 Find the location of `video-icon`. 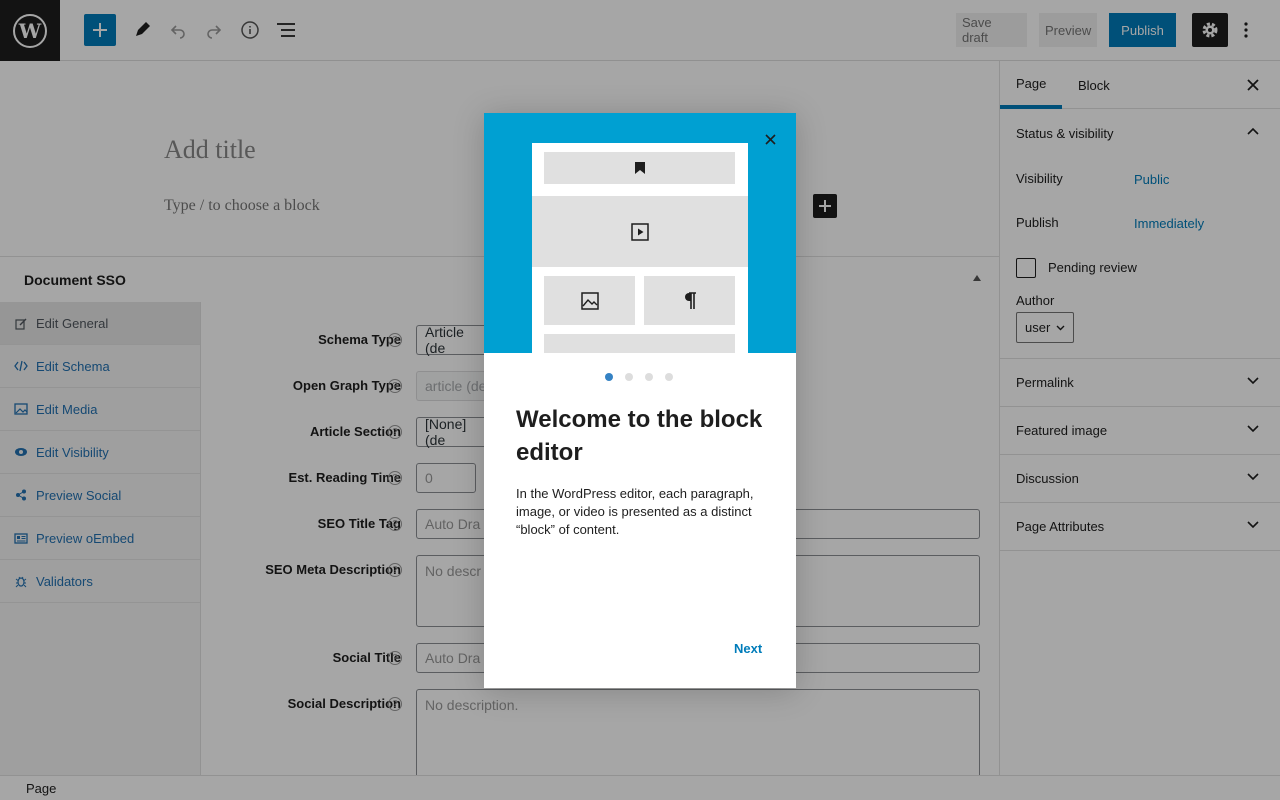

video-icon is located at coordinates (640, 231).